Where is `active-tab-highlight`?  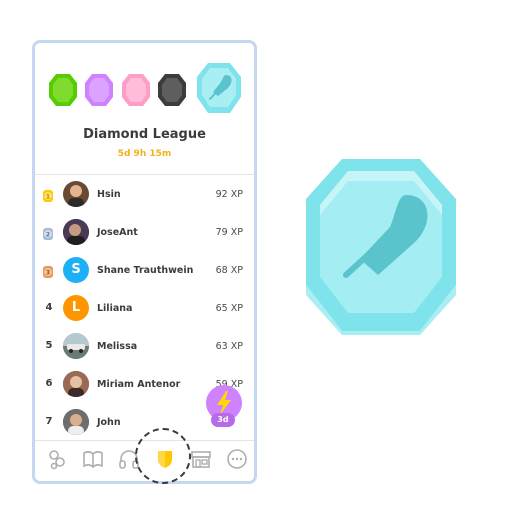
active-tab-highlight is located at coordinates (163, 456).